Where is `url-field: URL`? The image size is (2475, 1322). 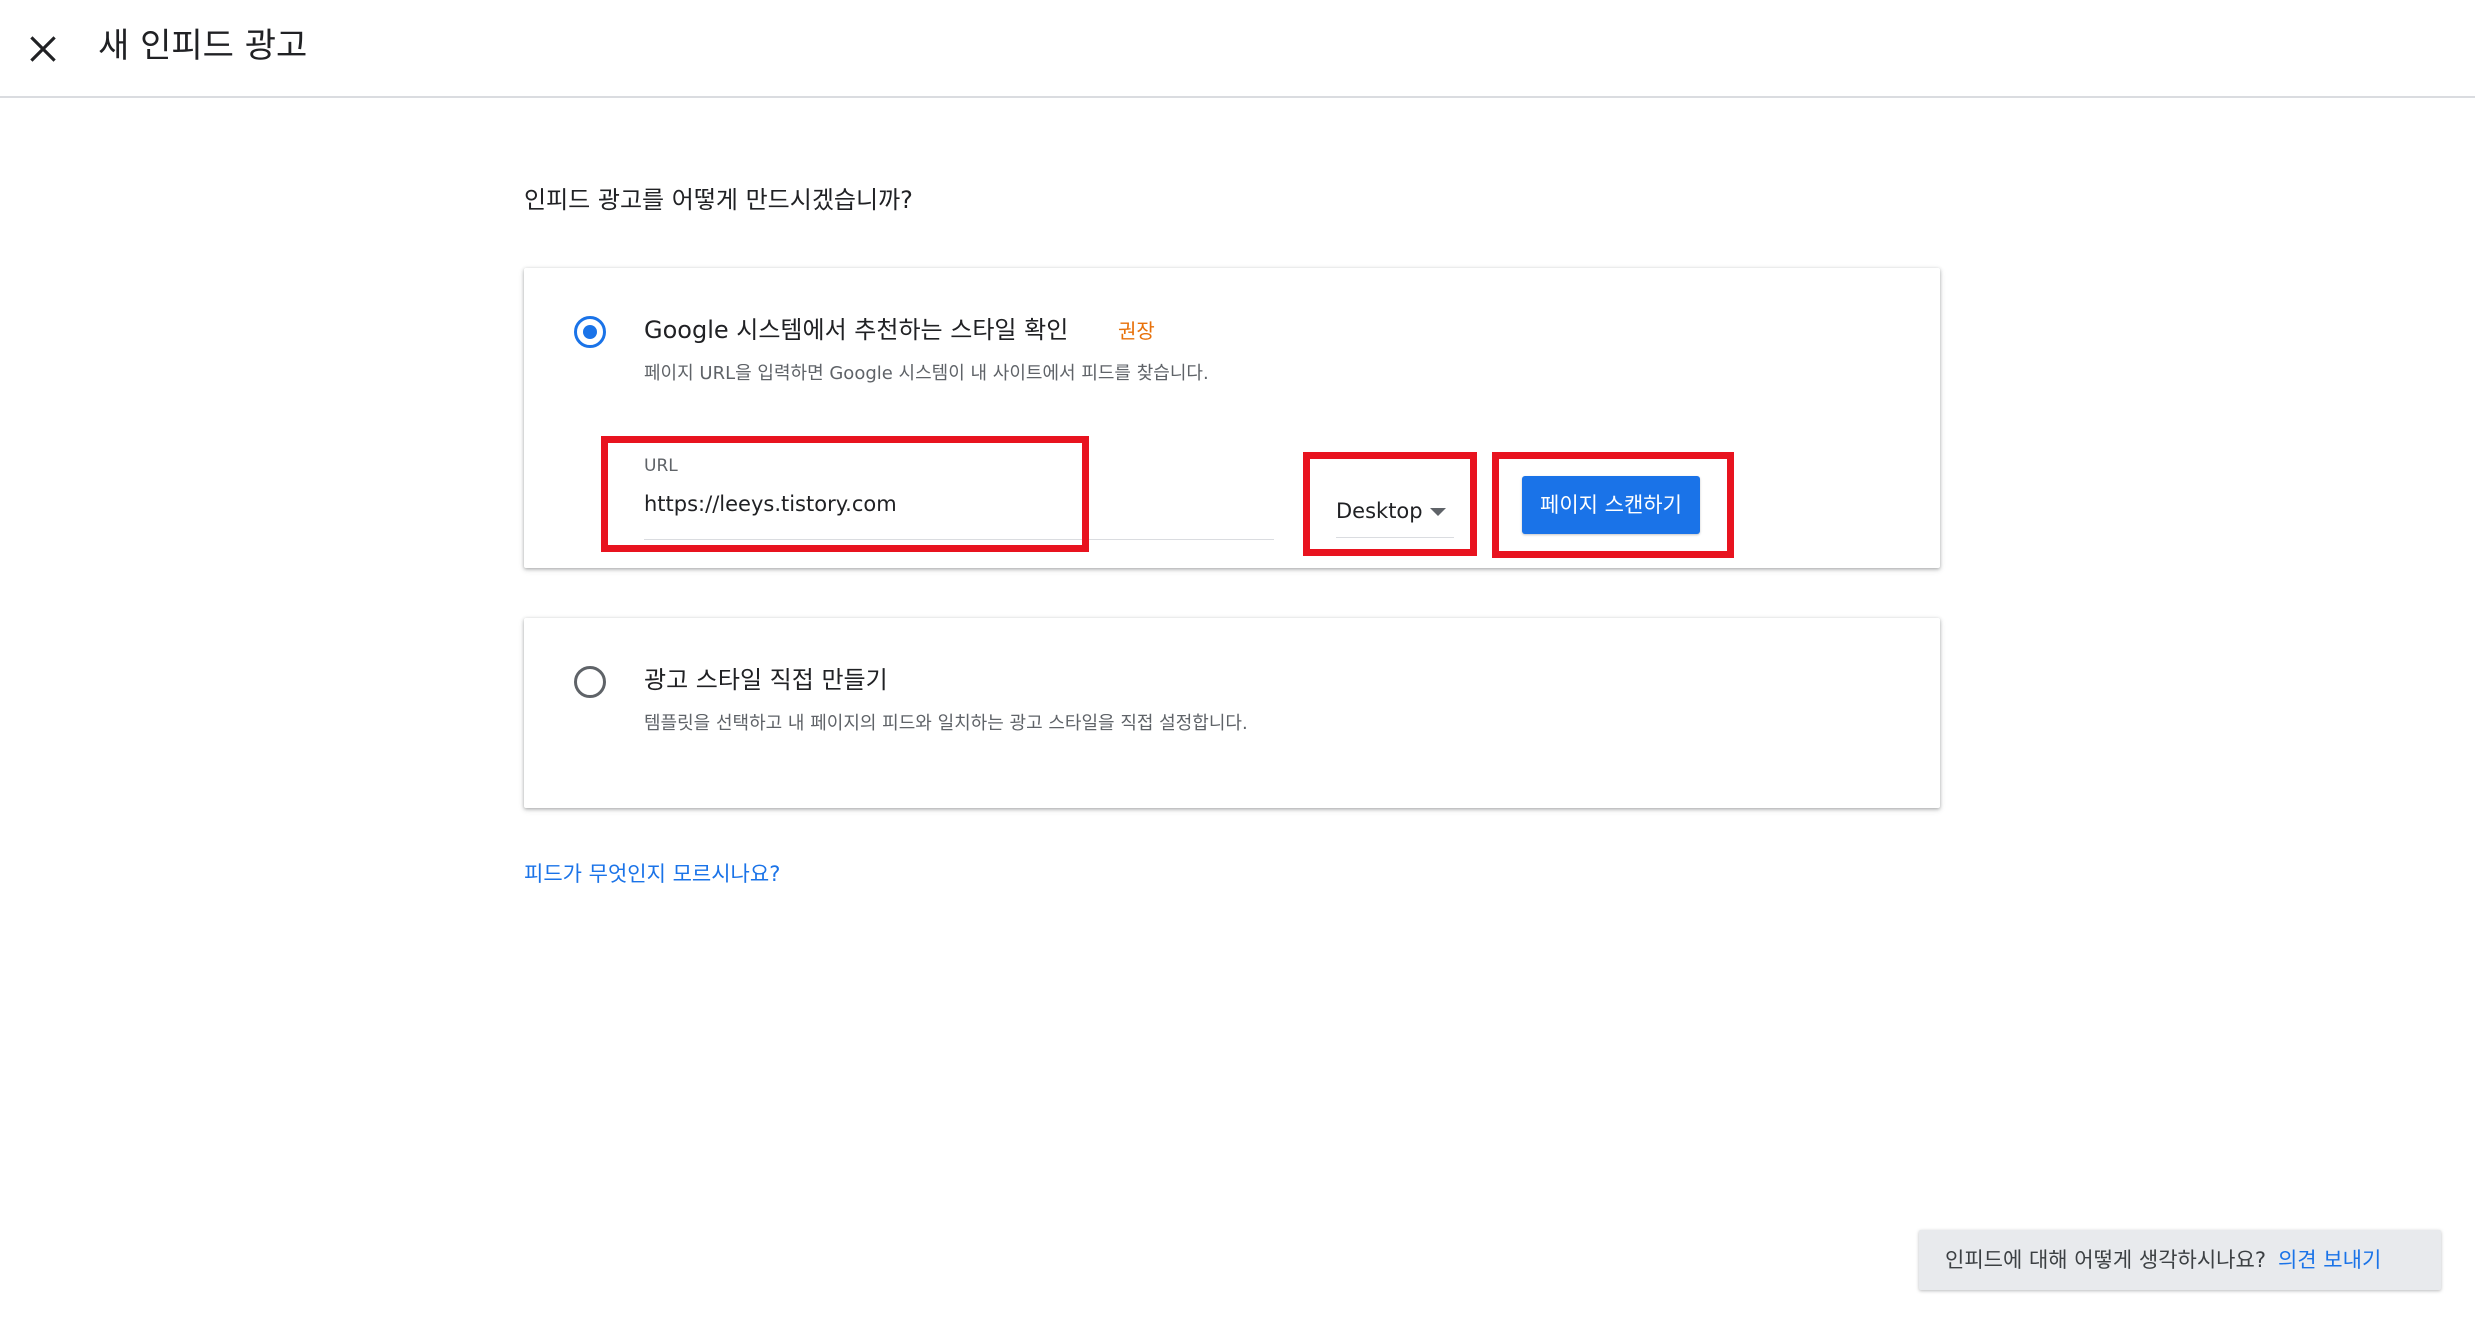
url-field: URL is located at coordinates (959, 497).